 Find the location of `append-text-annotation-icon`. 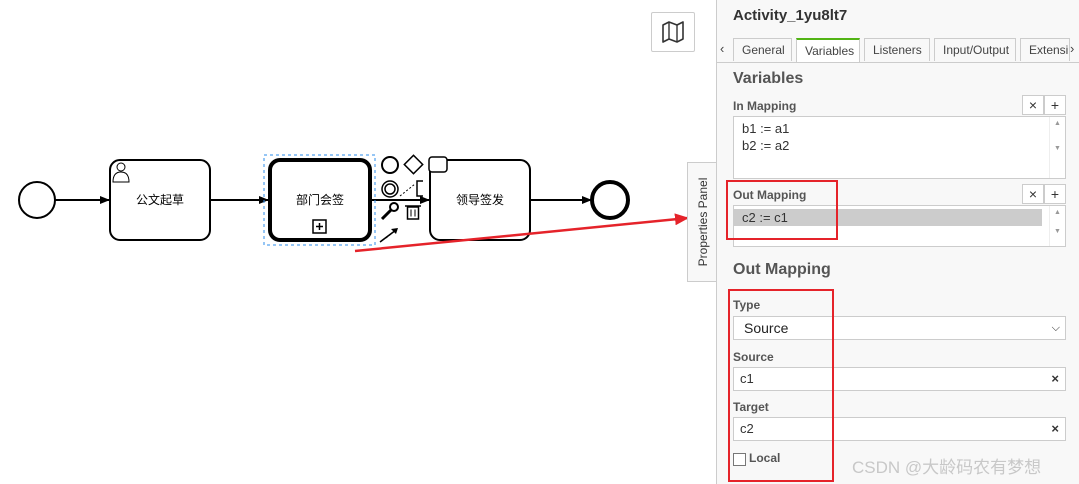

append-text-annotation-icon is located at coordinates (411, 188).